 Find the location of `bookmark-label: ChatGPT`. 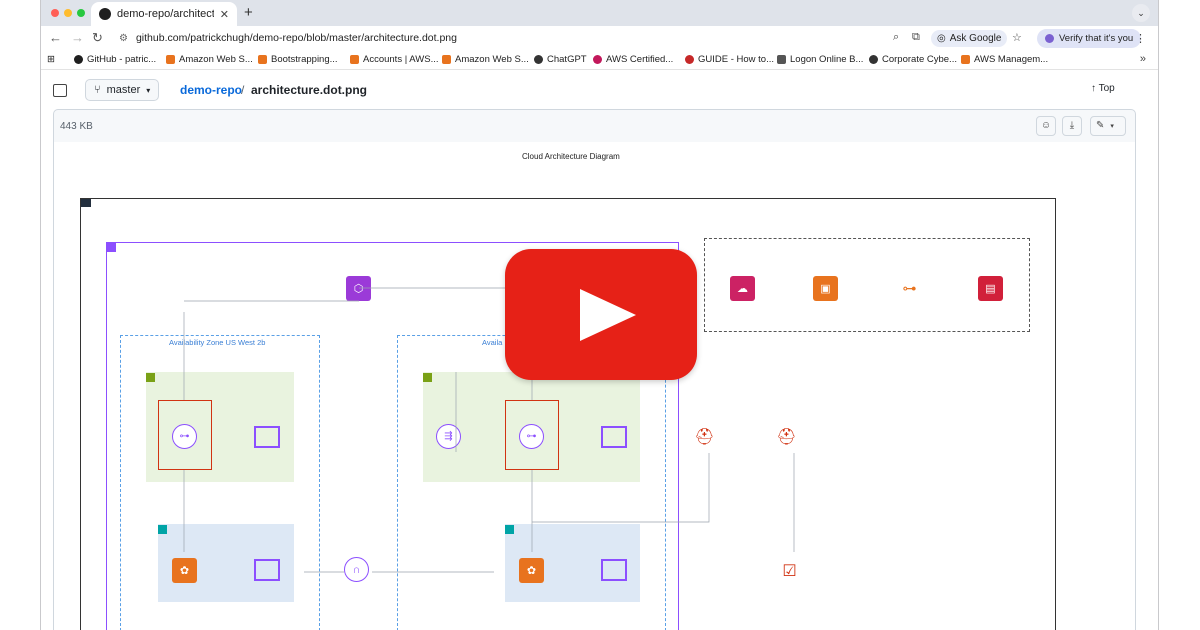

bookmark-label: ChatGPT is located at coordinates (567, 59).